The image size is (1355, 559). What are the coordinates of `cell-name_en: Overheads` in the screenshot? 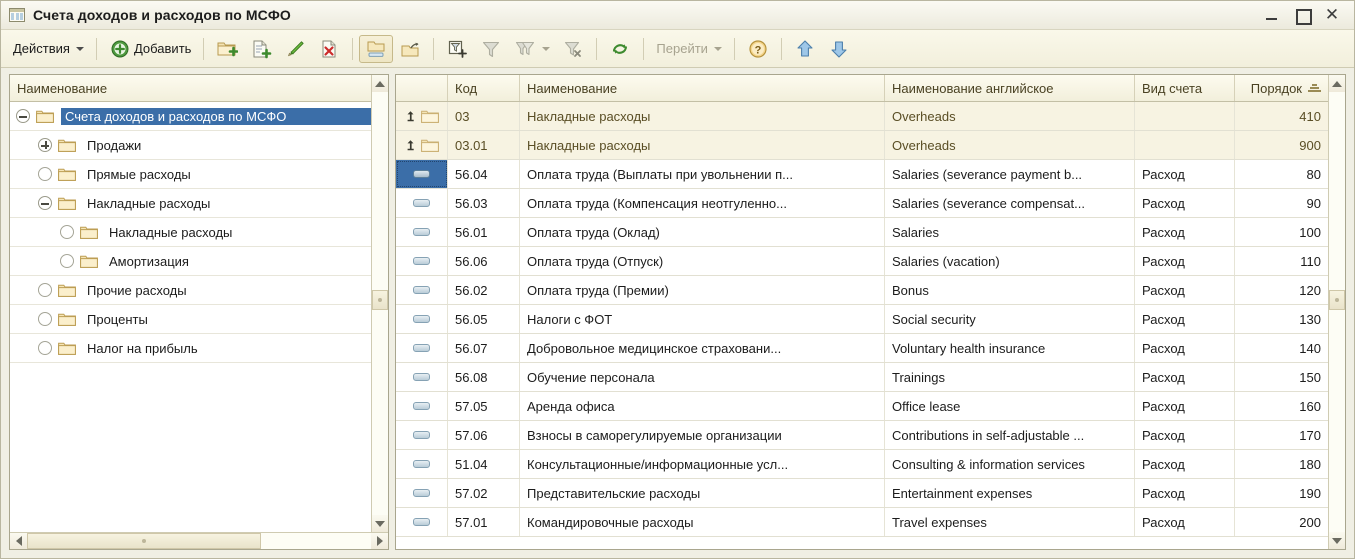 It's located at (1010, 116).